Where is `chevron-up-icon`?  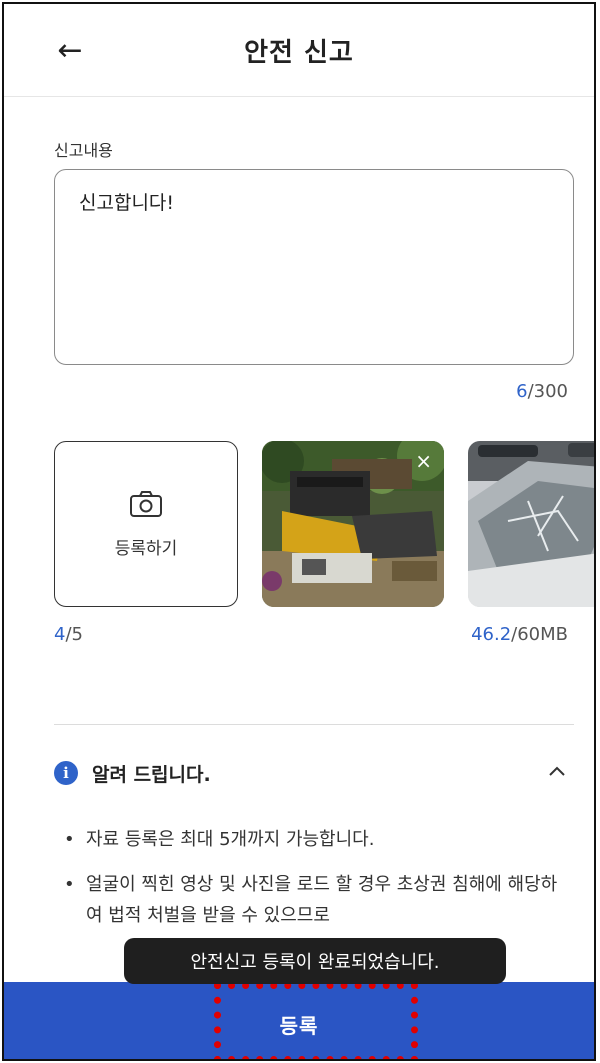
chevron-up-icon is located at coordinates (557, 771).